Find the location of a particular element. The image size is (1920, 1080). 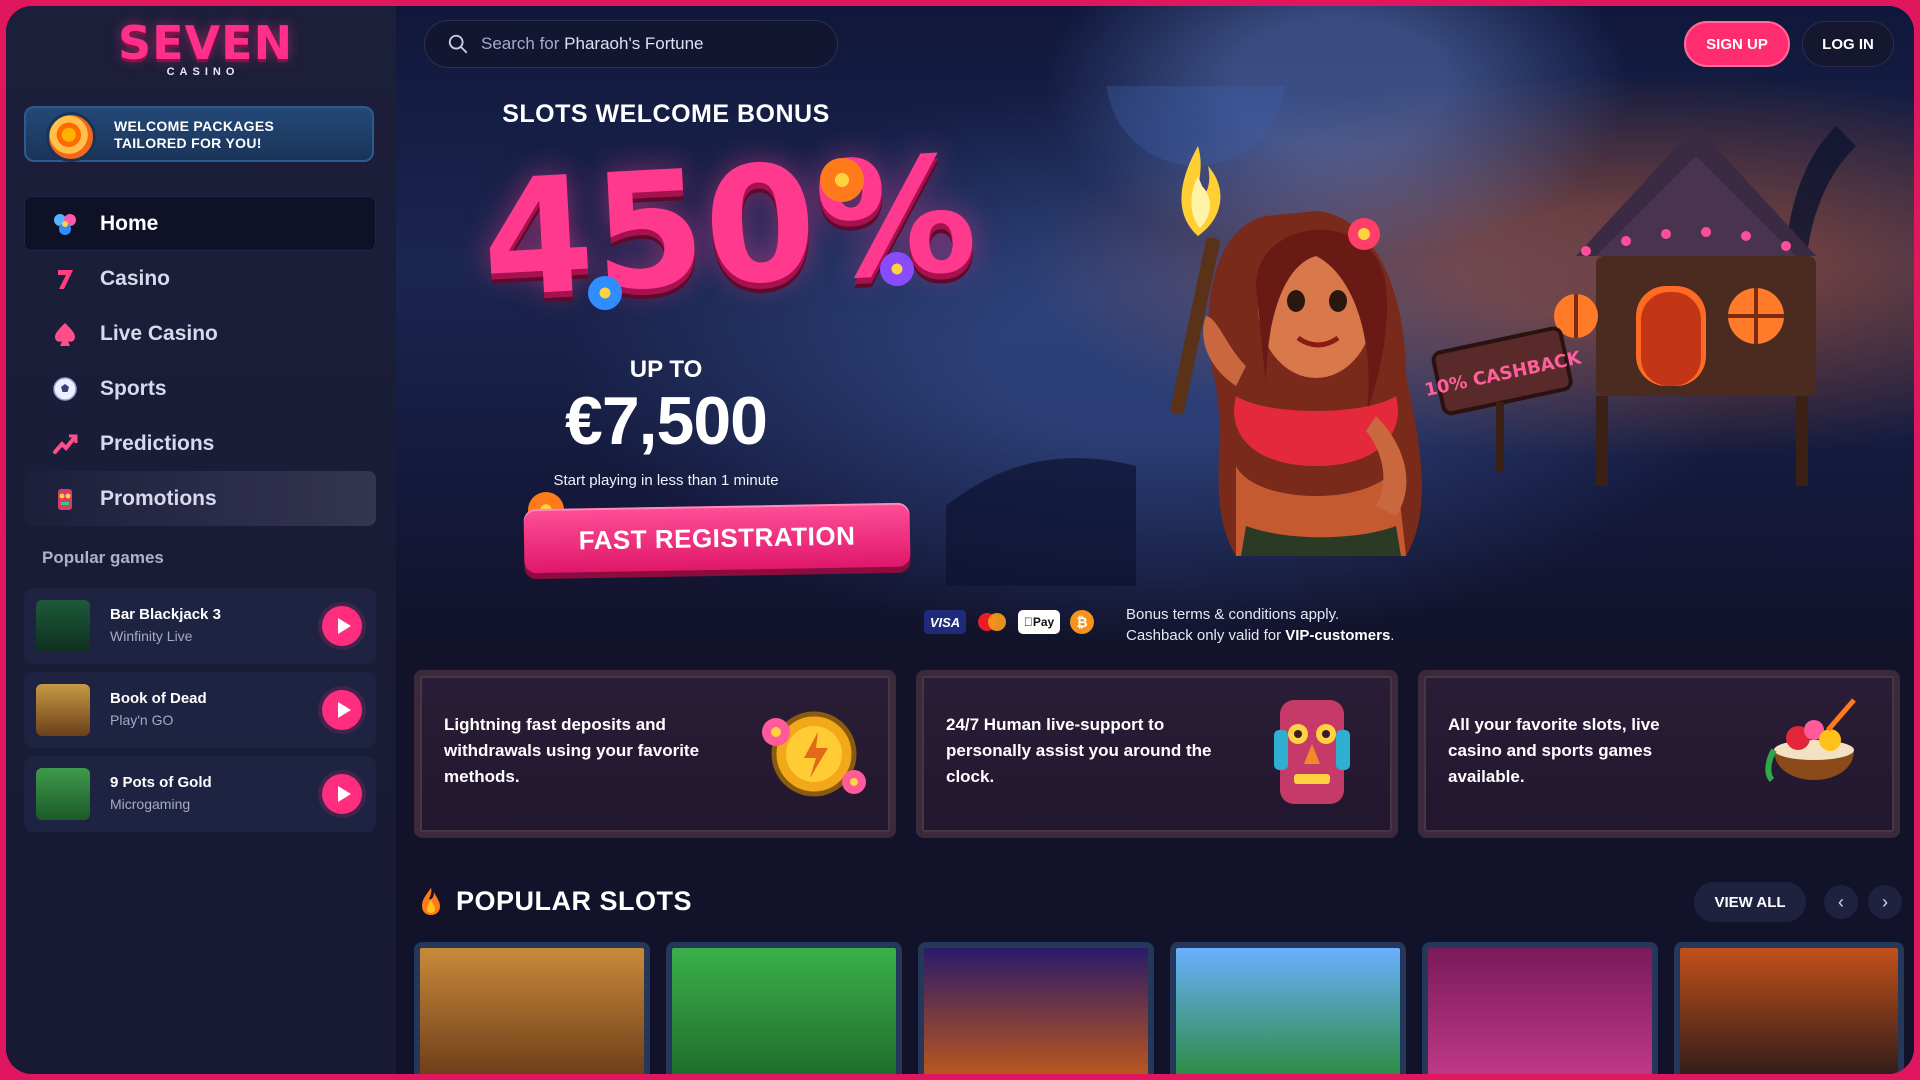

slots-carousel is located at coordinates (1159, 1008).